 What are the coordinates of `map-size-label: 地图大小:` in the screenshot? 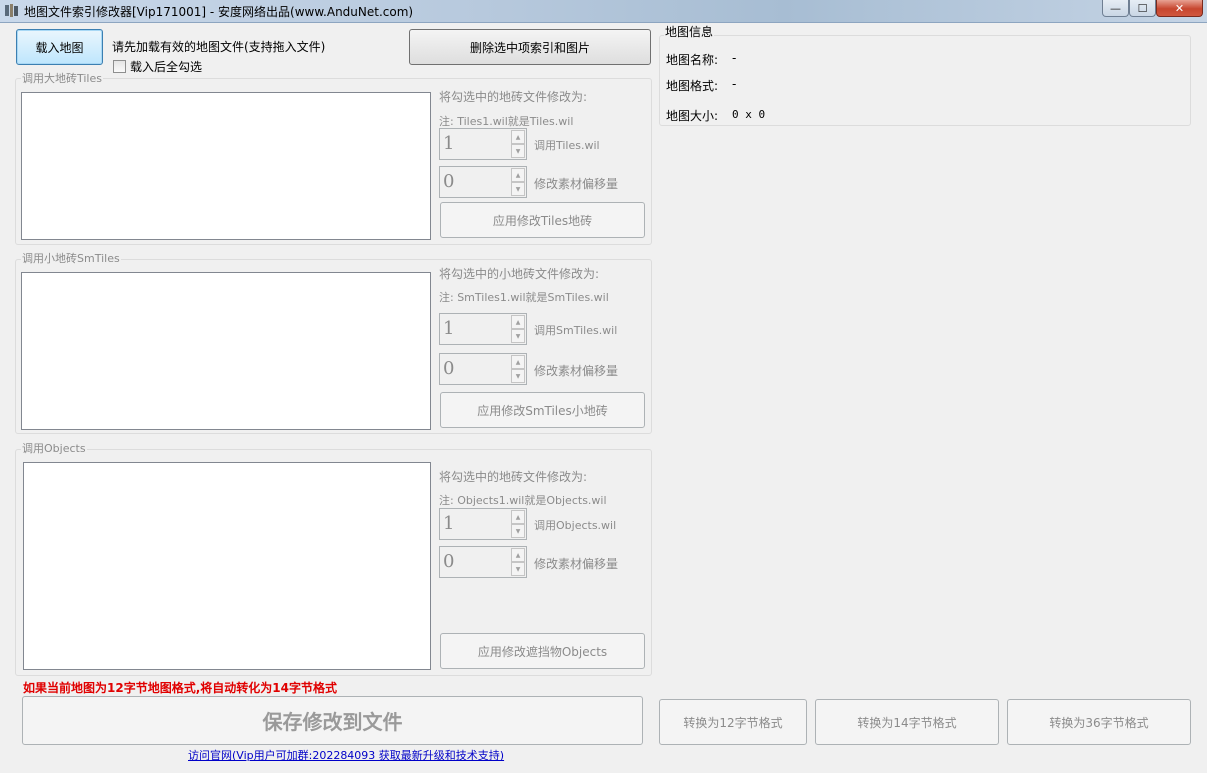 It's located at (692, 116).